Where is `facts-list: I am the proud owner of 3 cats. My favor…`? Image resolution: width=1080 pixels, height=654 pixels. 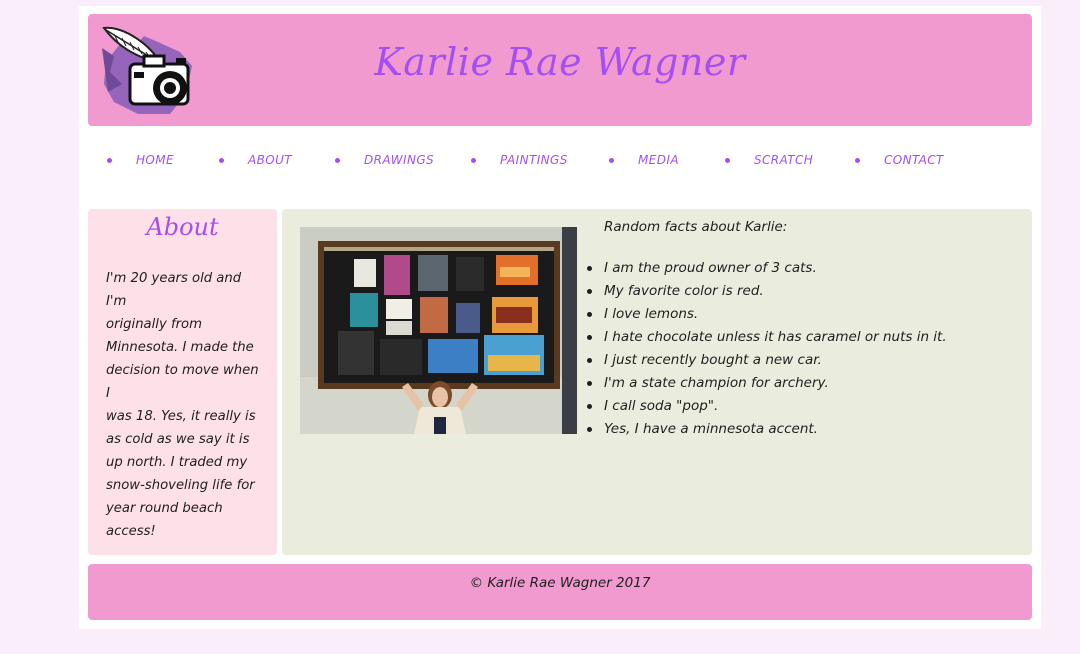 facts-list: I am the proud owner of 3 cats. My favor… is located at coordinates (767, 349).